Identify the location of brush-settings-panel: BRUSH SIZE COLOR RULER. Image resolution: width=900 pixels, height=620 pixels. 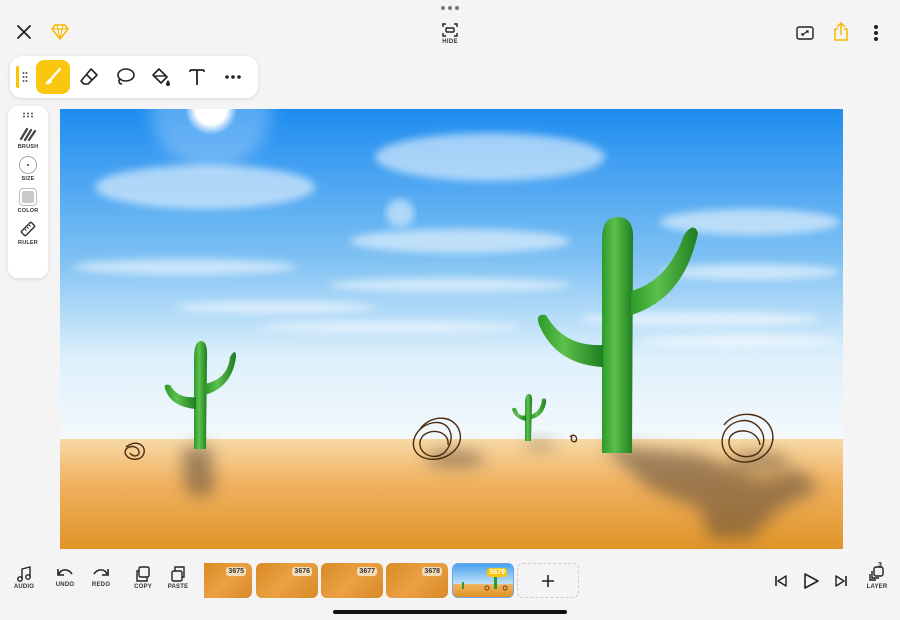
(28, 192).